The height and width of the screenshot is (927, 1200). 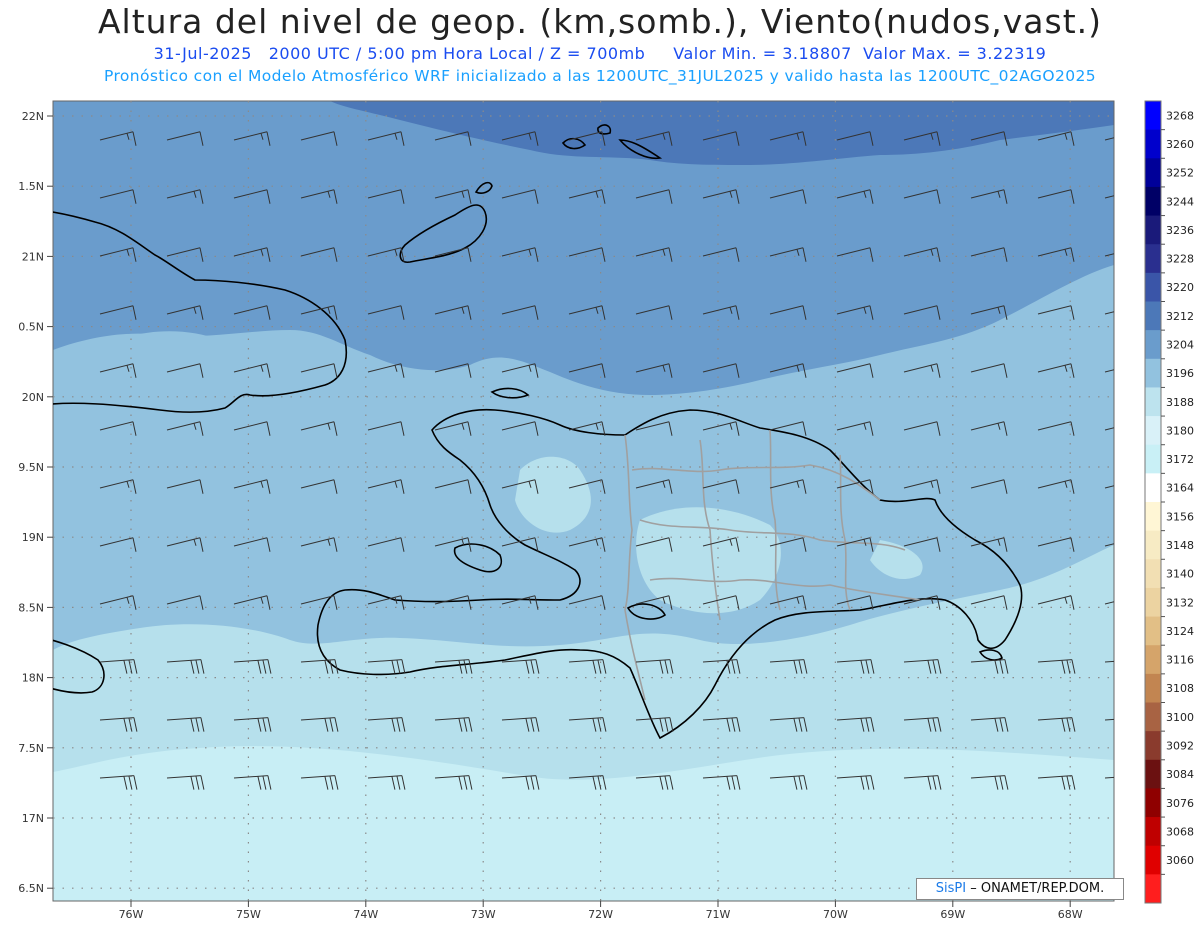 I want to click on colorbar-label: 3076, so click(x=1180, y=803).